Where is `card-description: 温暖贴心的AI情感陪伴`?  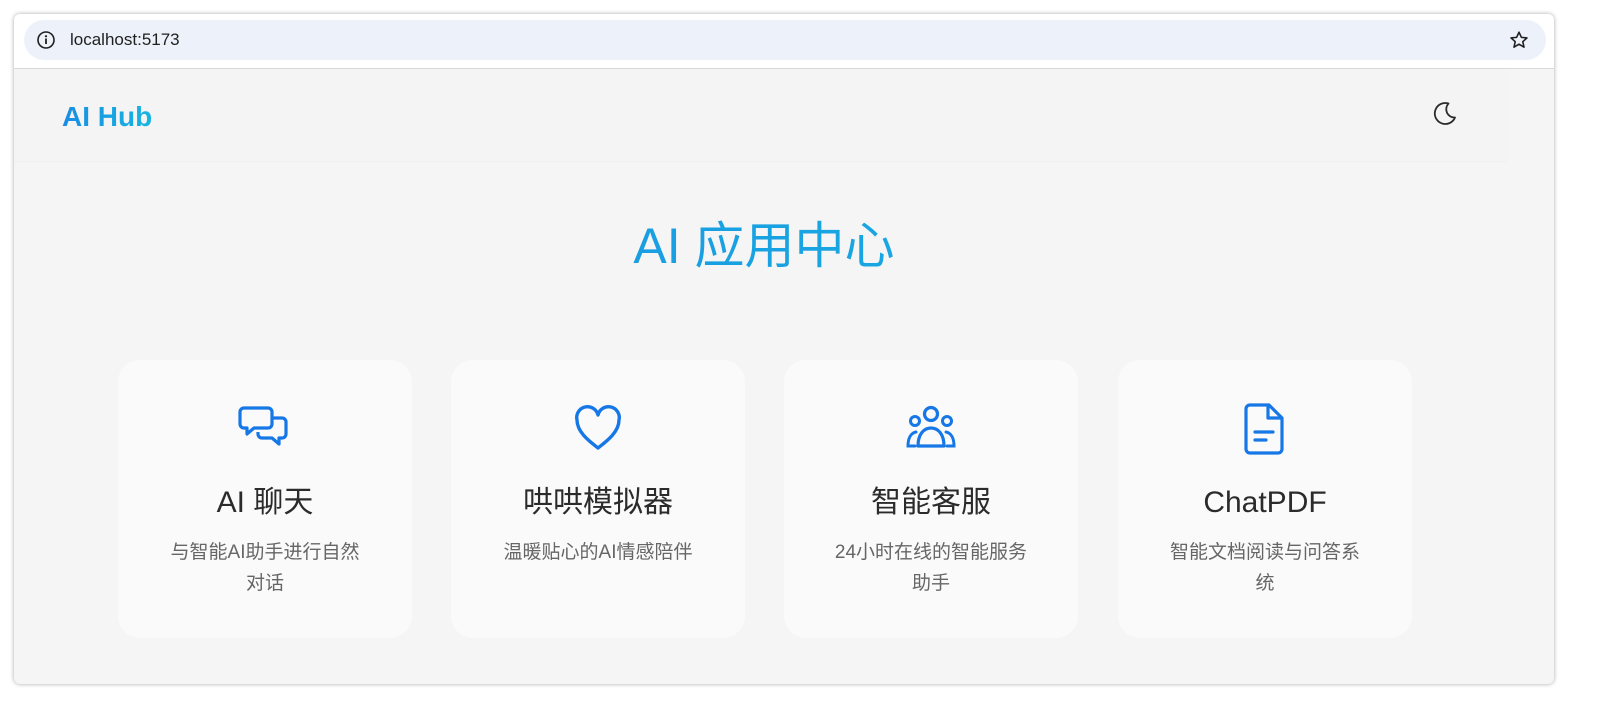 card-description: 温暖贴心的AI情感陪伴 is located at coordinates (598, 552).